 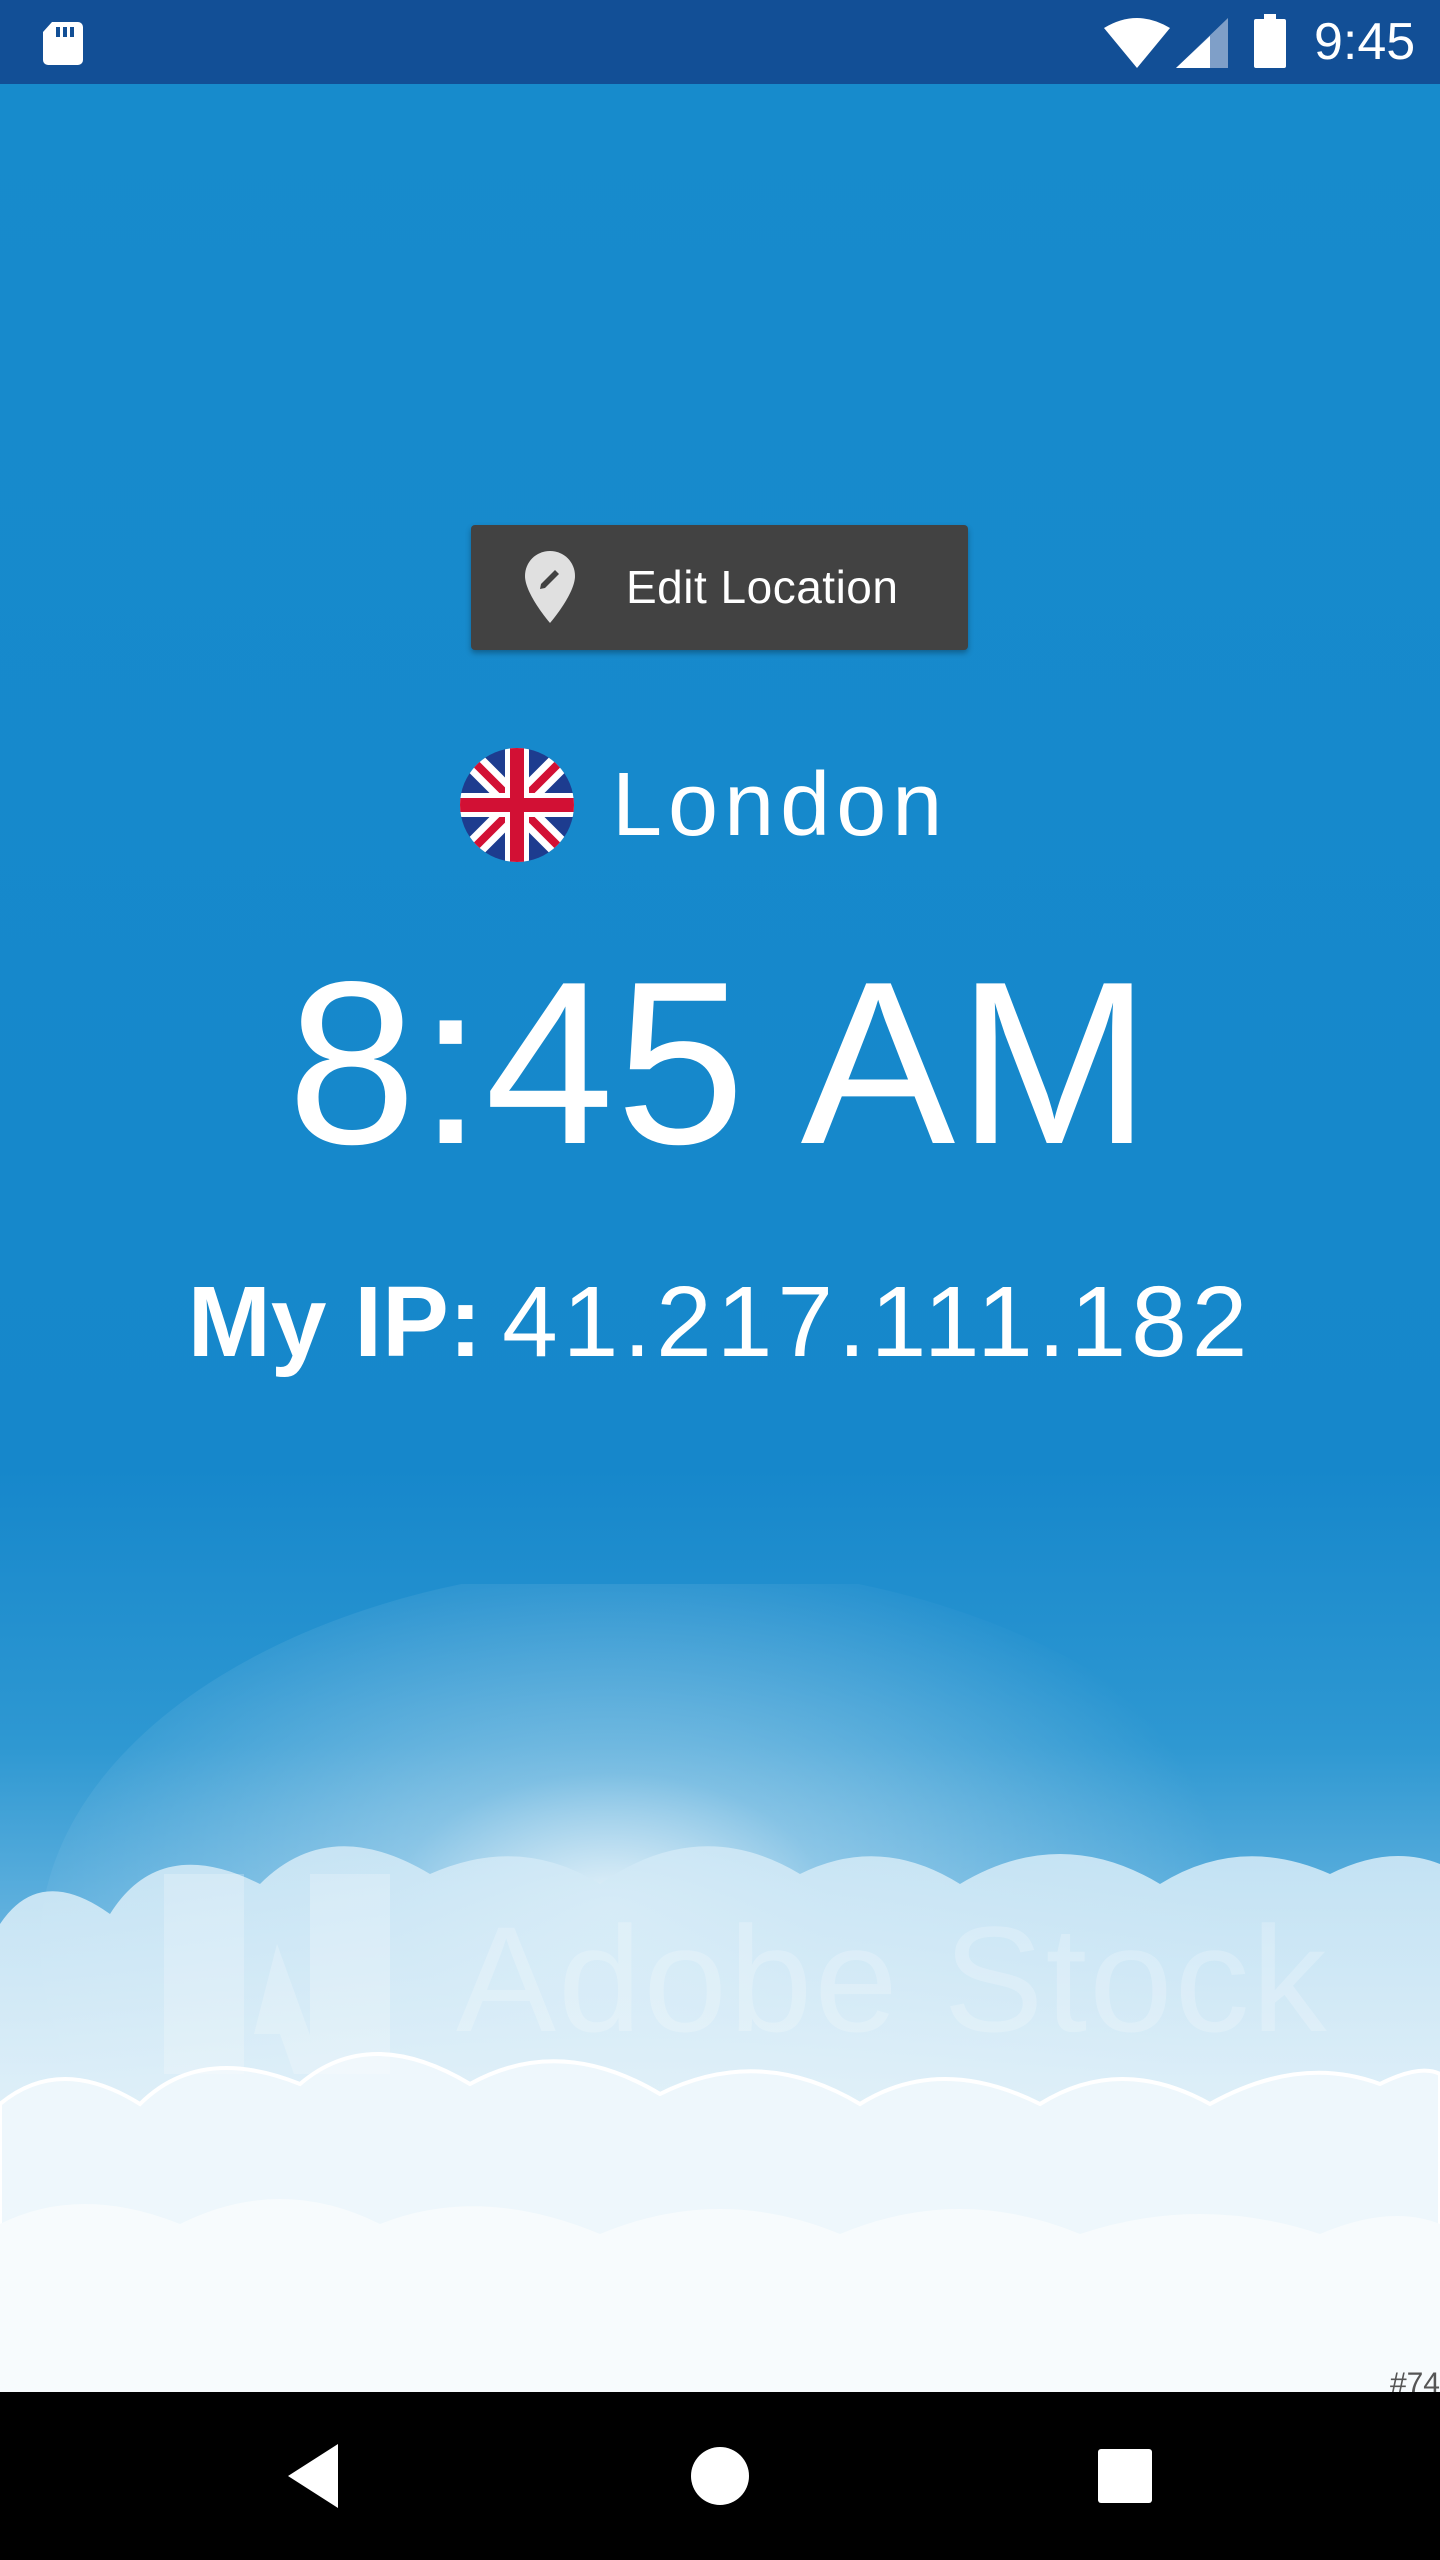 I want to click on edit-location-button: Edit Location, so click(x=719, y=587).